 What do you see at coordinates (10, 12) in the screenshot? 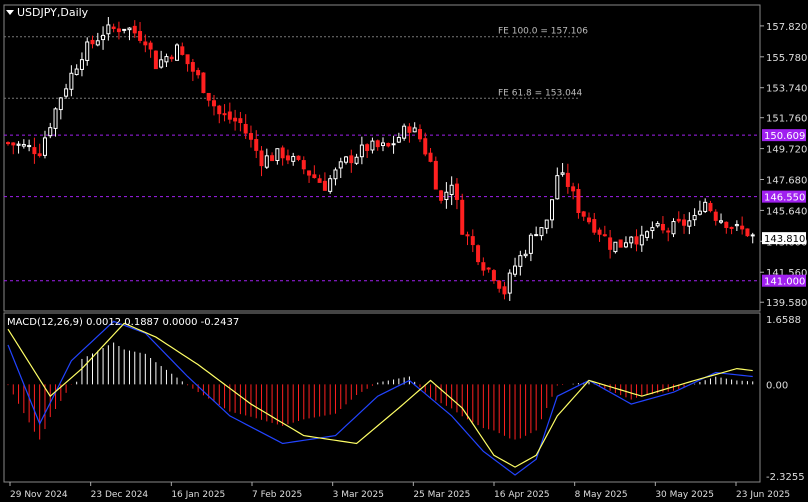
I see `collapse-triangle-icon` at bounding box center [10, 12].